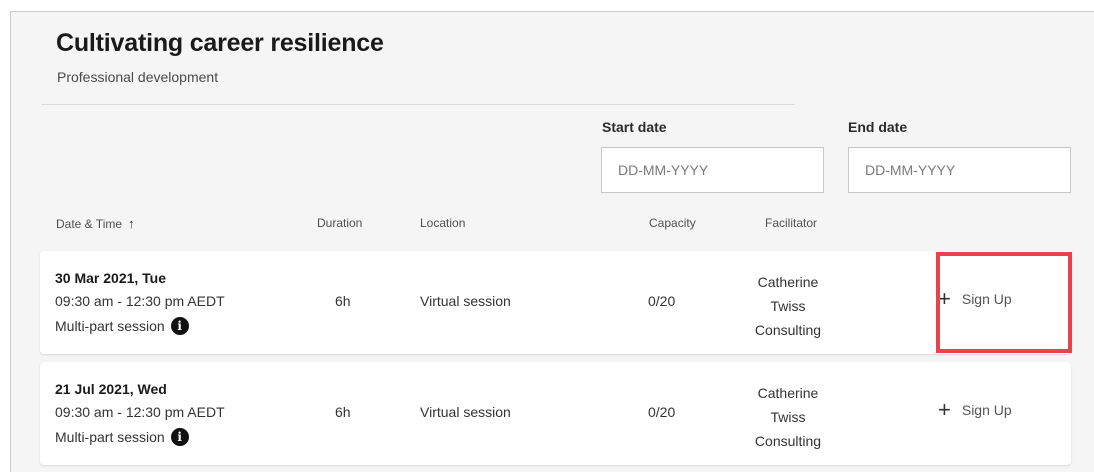 The width and height of the screenshot is (1094, 472). Describe the element at coordinates (672, 223) in the screenshot. I see `column-header-capacity: Capacity` at that location.